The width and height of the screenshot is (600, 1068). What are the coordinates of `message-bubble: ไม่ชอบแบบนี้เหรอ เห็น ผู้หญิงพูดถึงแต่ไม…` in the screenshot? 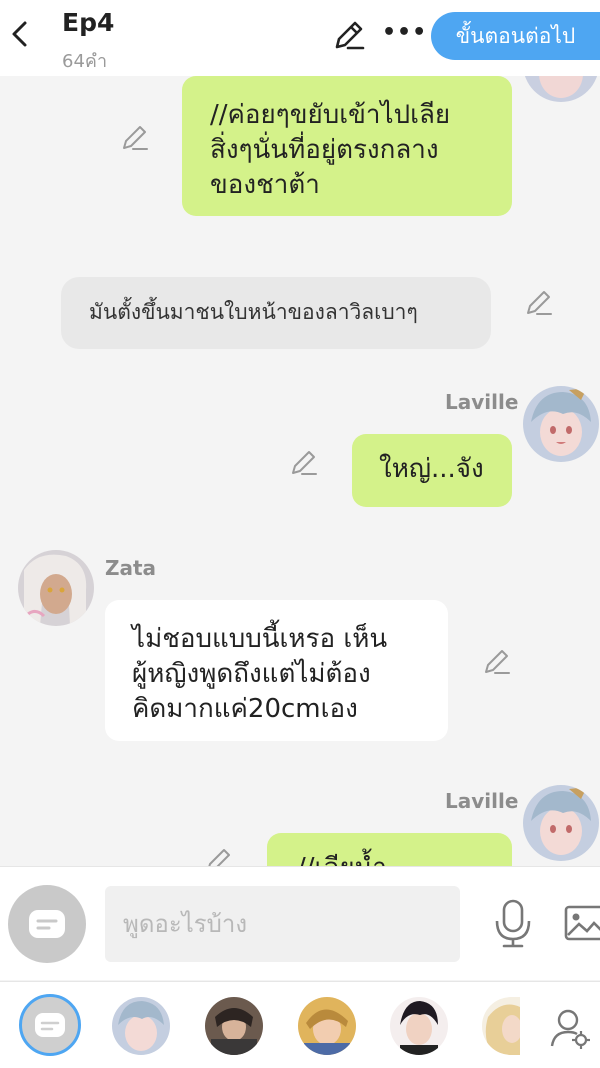 It's located at (276, 670).